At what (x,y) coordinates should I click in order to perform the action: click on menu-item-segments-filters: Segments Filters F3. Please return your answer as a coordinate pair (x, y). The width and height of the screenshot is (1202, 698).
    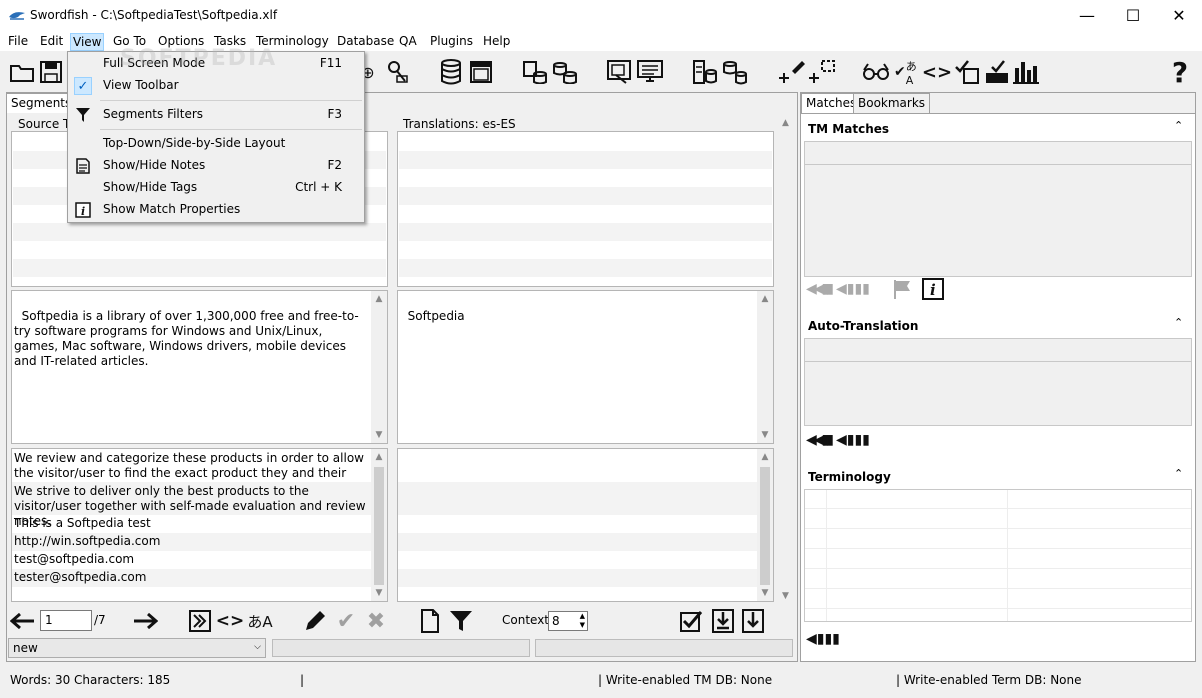
    Looking at the image, I should click on (216, 115).